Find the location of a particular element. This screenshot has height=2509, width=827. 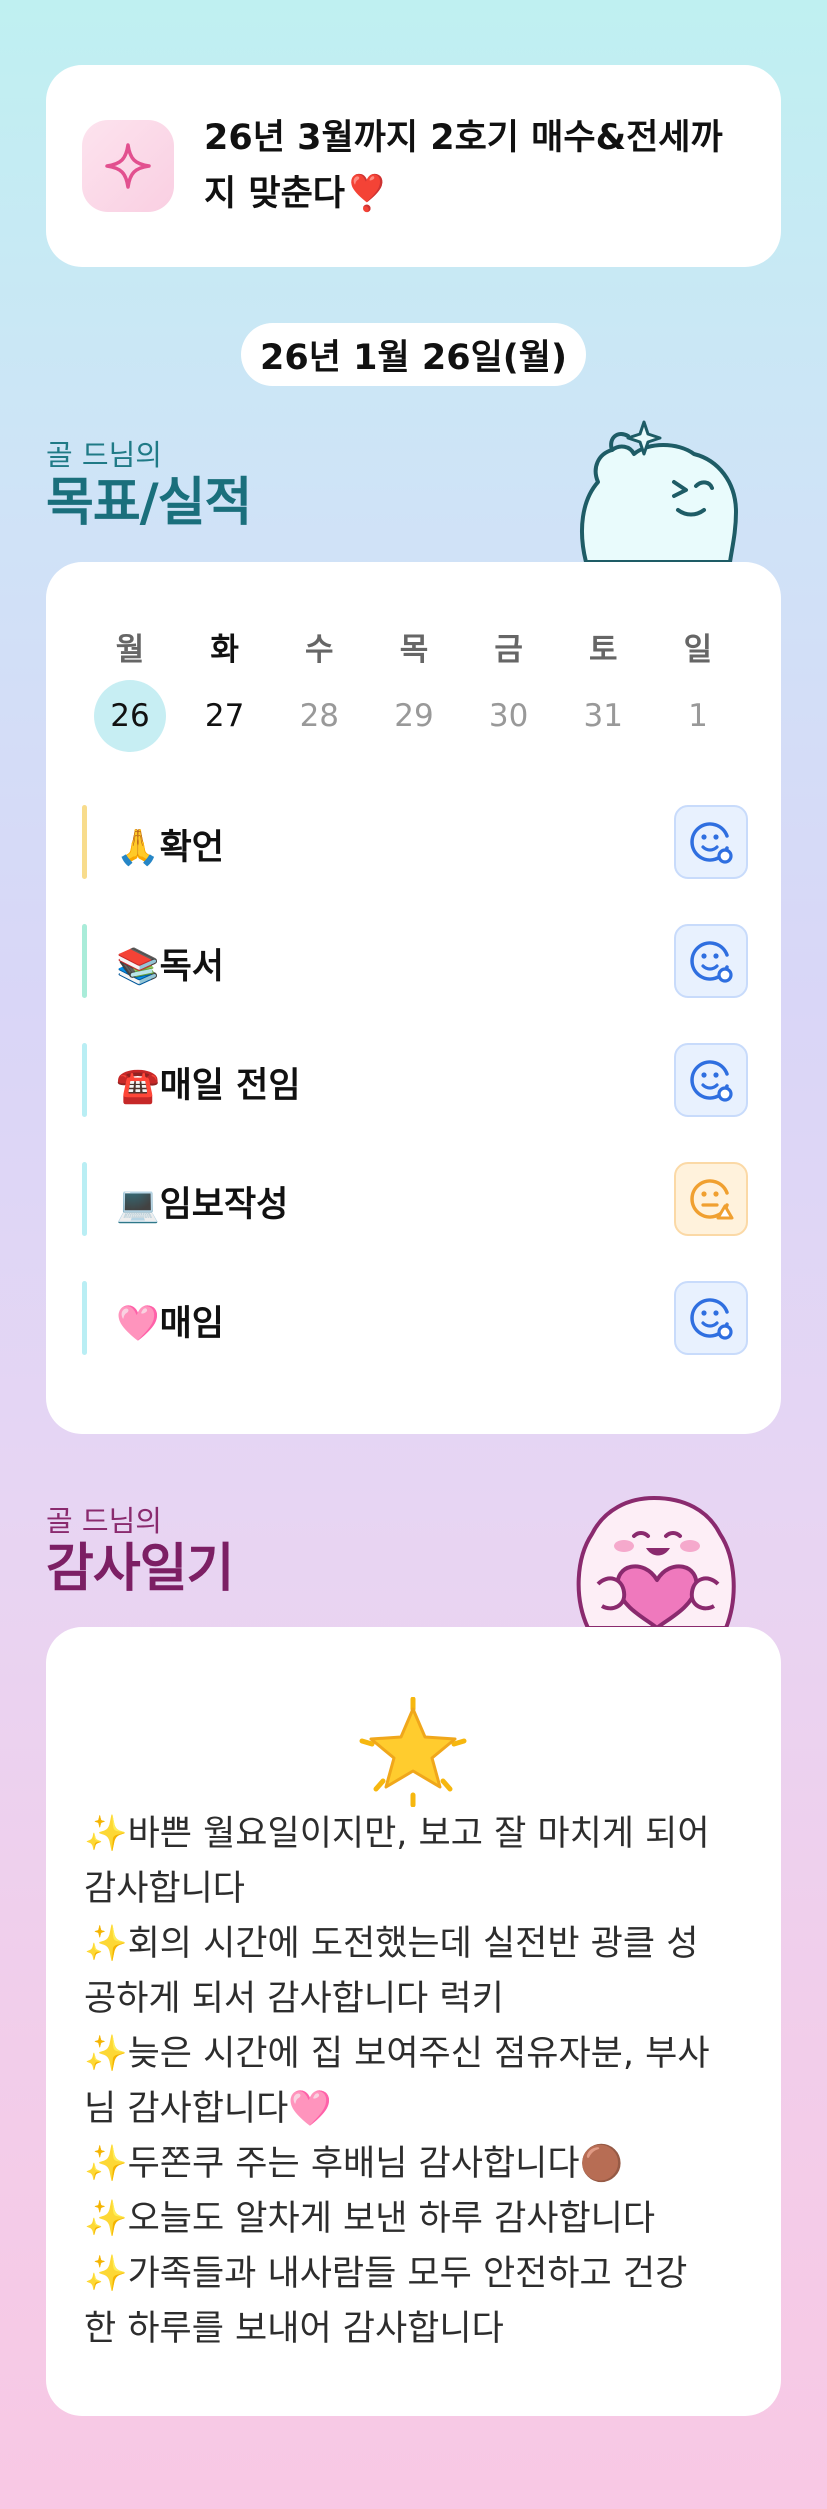

habit-label: 🙏확언 is located at coordinates (170, 848).